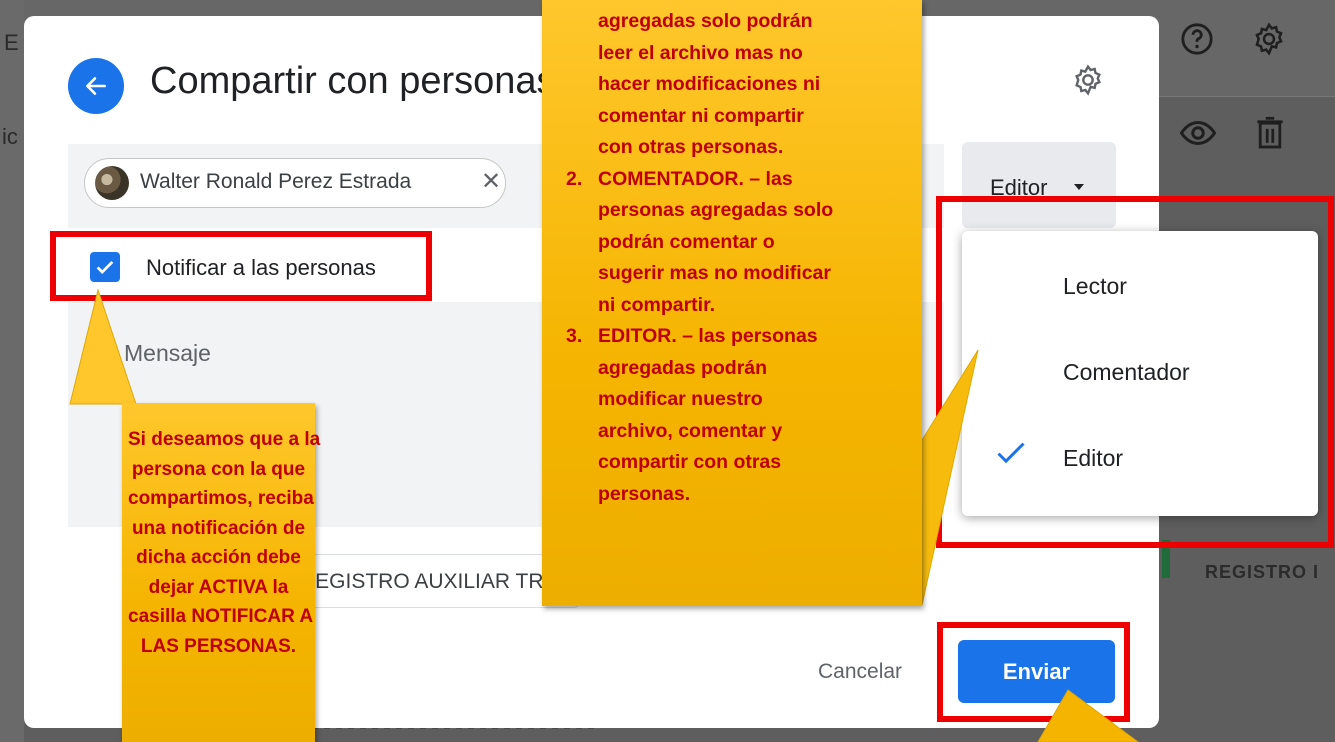 Image resolution: width=1335 pixels, height=742 pixels. What do you see at coordinates (691, 147) in the screenshot?
I see `callout-line: con otras personas.` at bounding box center [691, 147].